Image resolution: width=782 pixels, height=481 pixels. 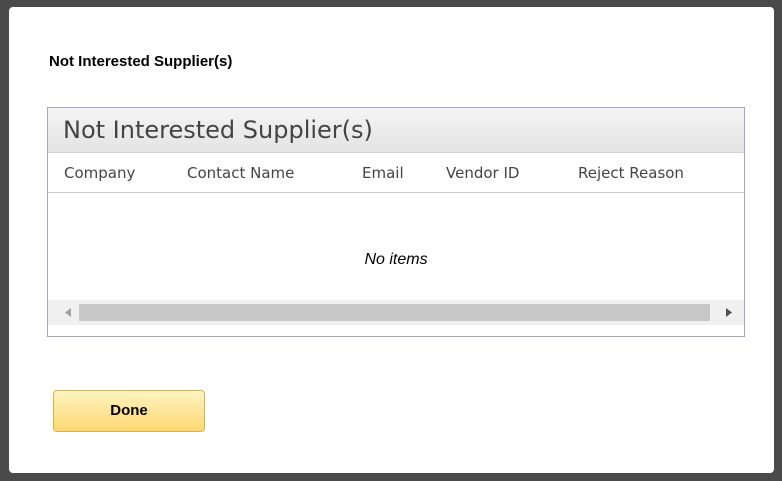 I want to click on horizontal-scrollbar, so click(x=396, y=312).